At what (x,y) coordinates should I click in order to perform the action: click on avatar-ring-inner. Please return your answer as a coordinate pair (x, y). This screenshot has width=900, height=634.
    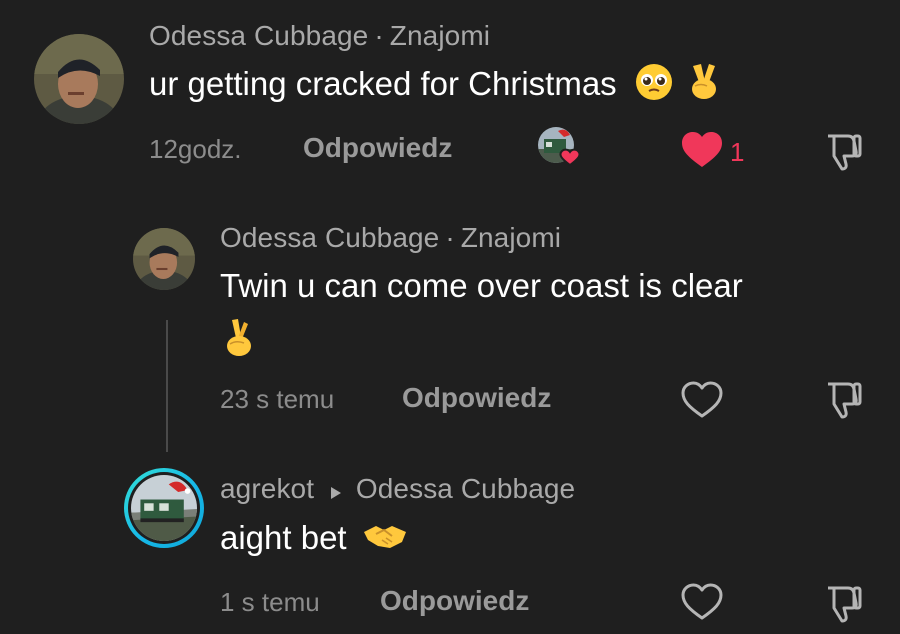
    Looking at the image, I should click on (164, 508).